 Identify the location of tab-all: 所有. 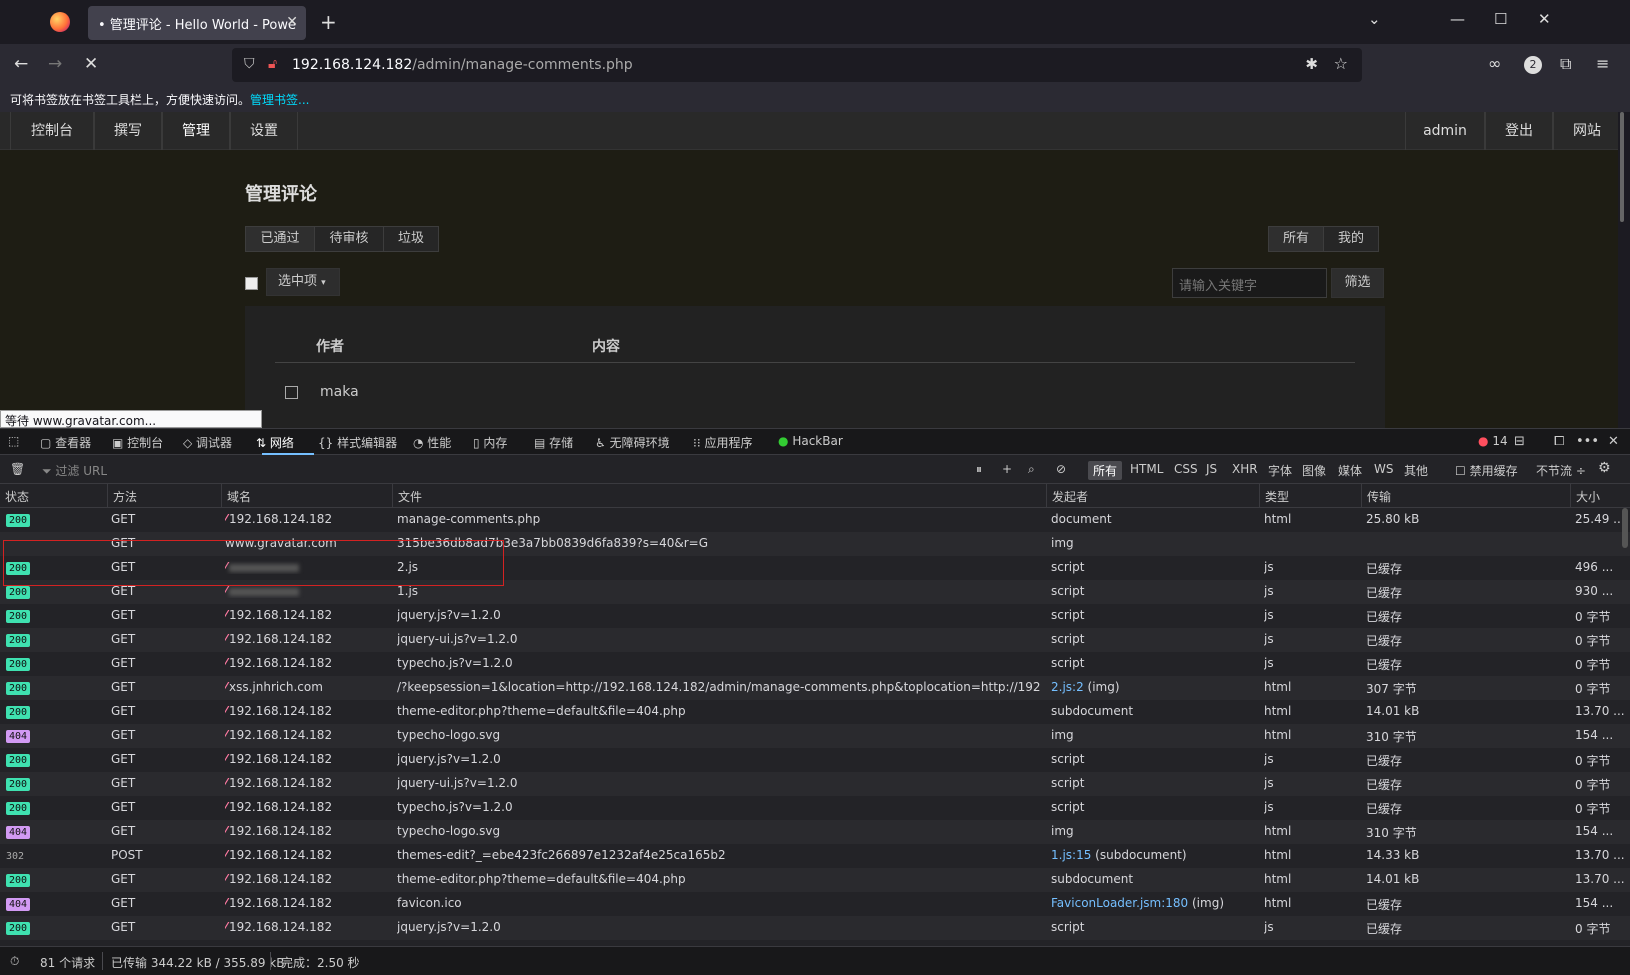
(1296, 239).